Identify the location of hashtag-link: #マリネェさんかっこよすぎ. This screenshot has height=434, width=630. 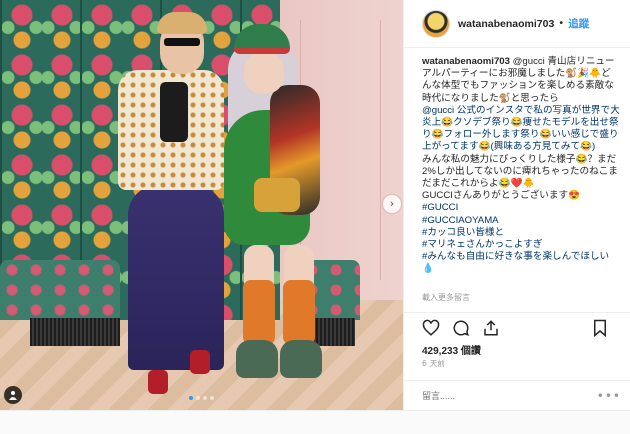
(521, 245).